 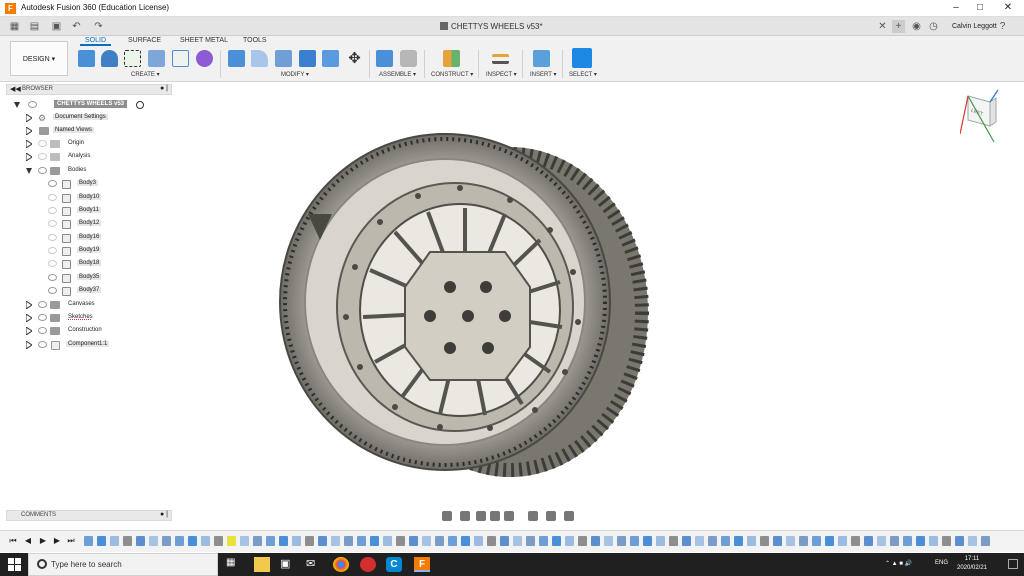 What do you see at coordinates (89, 515) in the screenshot?
I see `comments-panel: COMMENTS ● |` at bounding box center [89, 515].